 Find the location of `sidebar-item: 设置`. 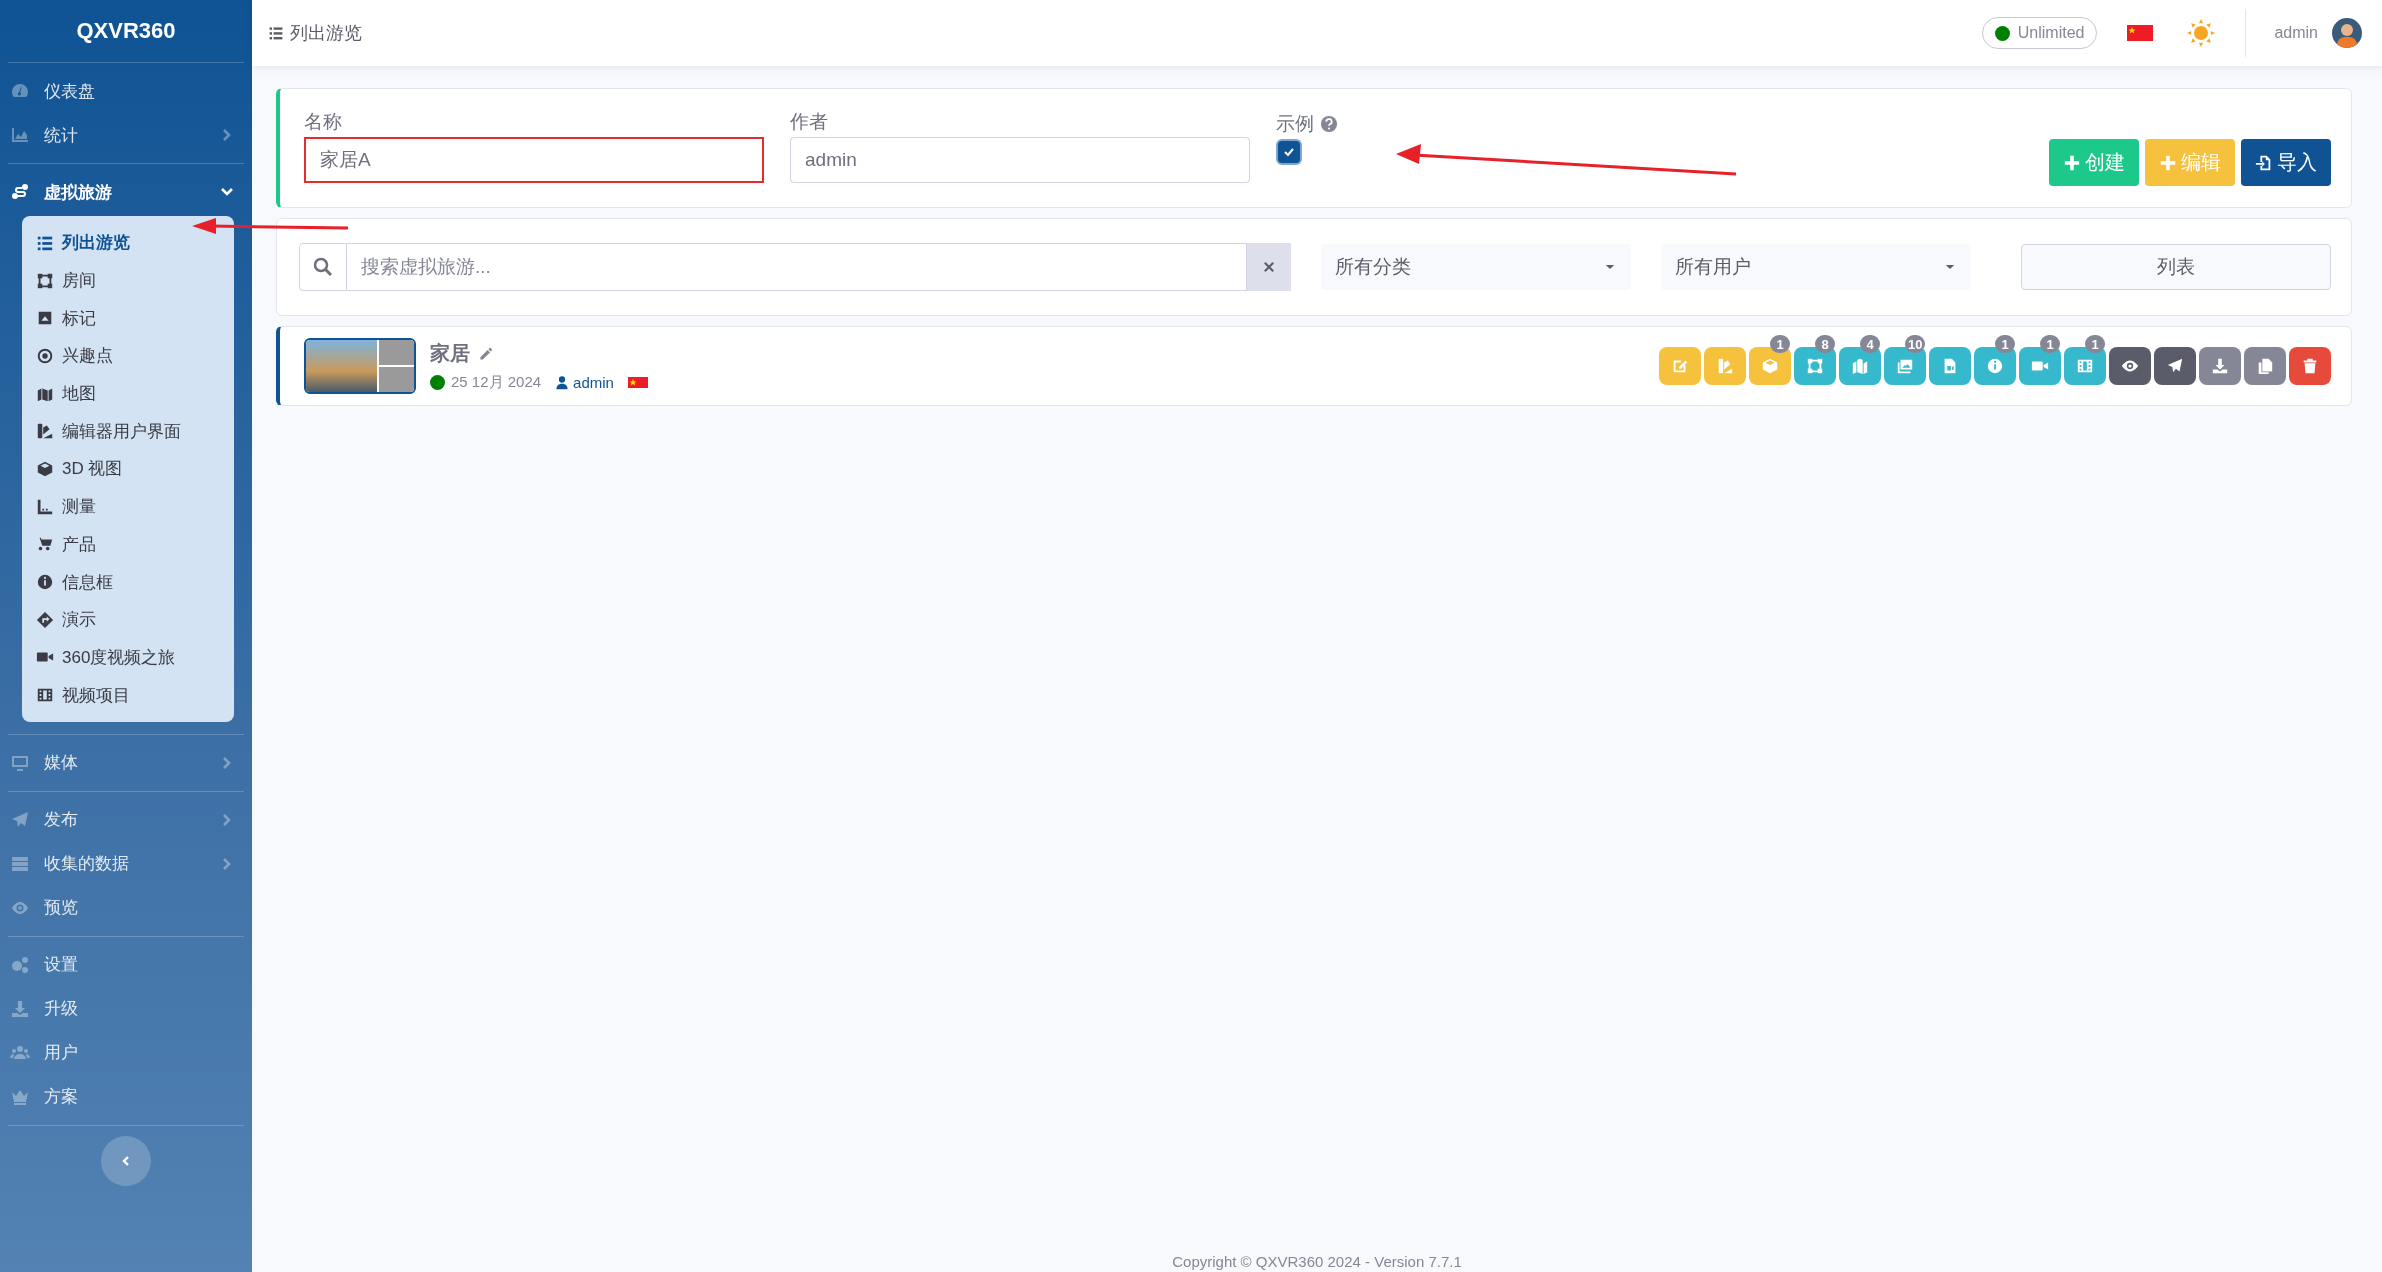

sidebar-item: 设置 is located at coordinates (126, 964).